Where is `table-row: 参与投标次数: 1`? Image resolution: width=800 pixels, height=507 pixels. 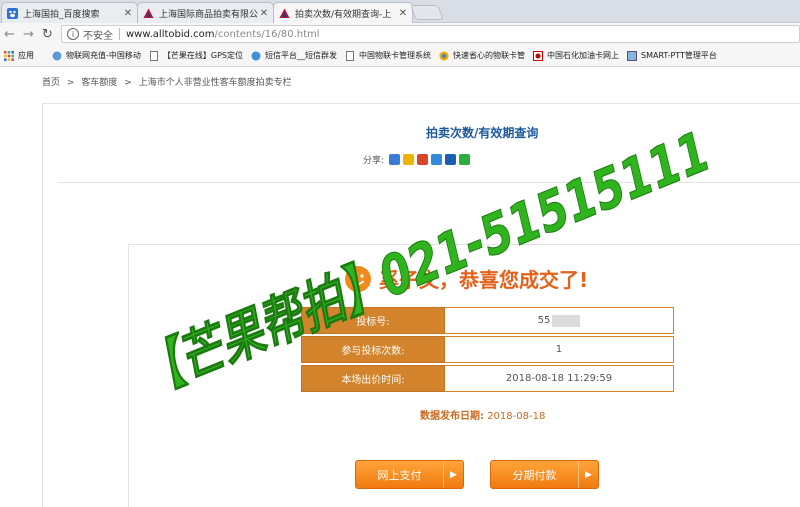 table-row: 参与投标次数: 1 is located at coordinates (487, 349).